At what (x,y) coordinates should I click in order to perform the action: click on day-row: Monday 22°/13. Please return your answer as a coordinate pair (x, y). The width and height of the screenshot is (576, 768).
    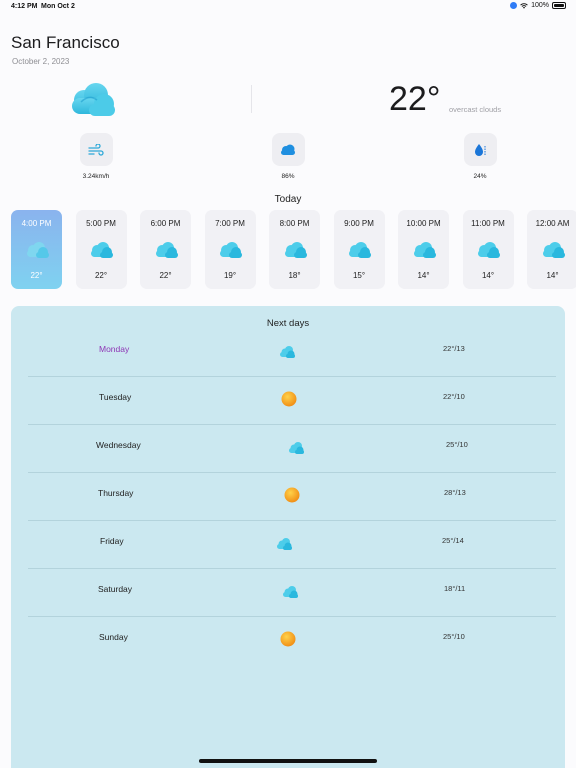
    Looking at the image, I should click on (292, 353).